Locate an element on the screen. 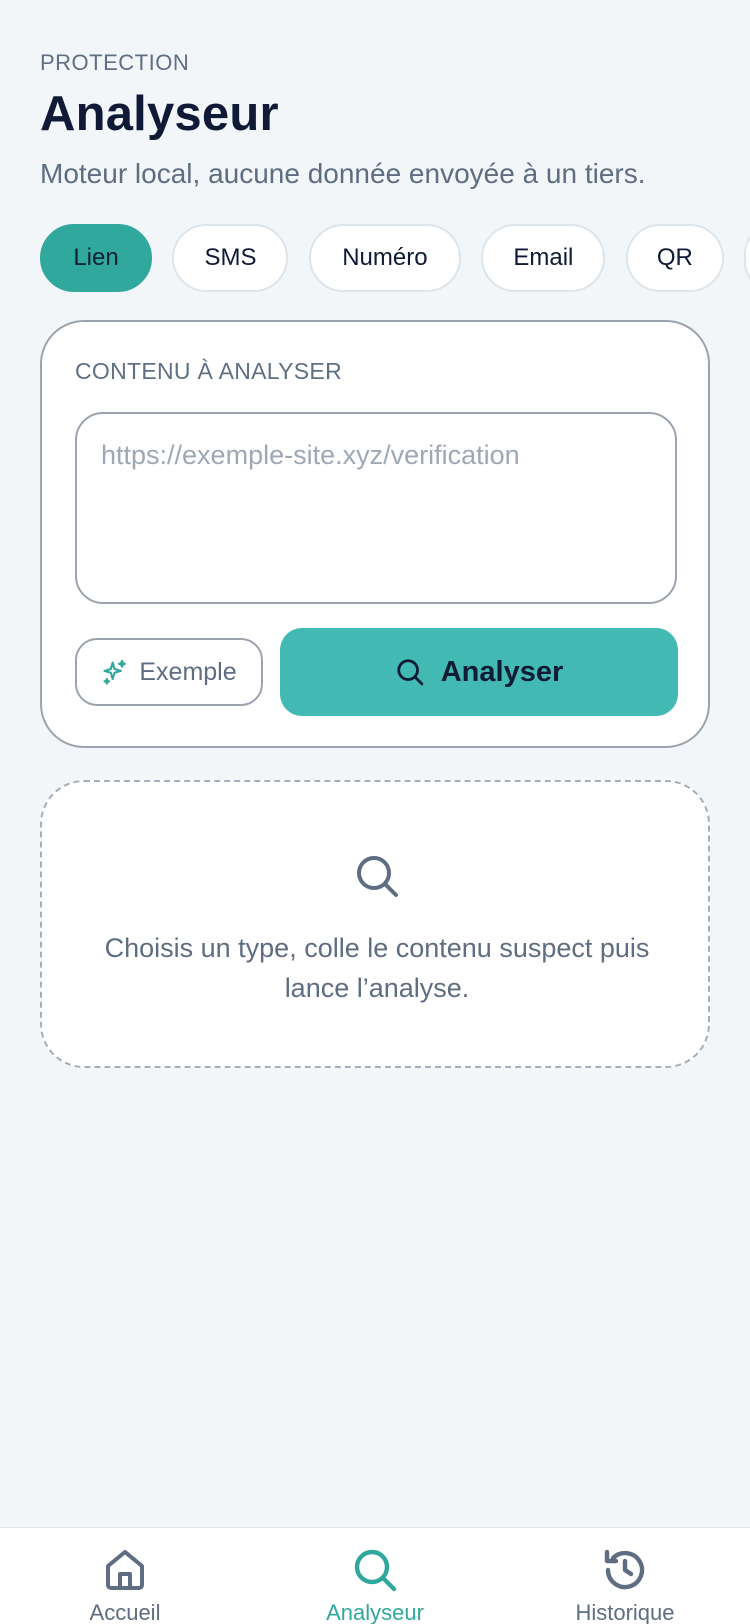  nav-item-analyseur: Analyseur is located at coordinates (375, 1585).